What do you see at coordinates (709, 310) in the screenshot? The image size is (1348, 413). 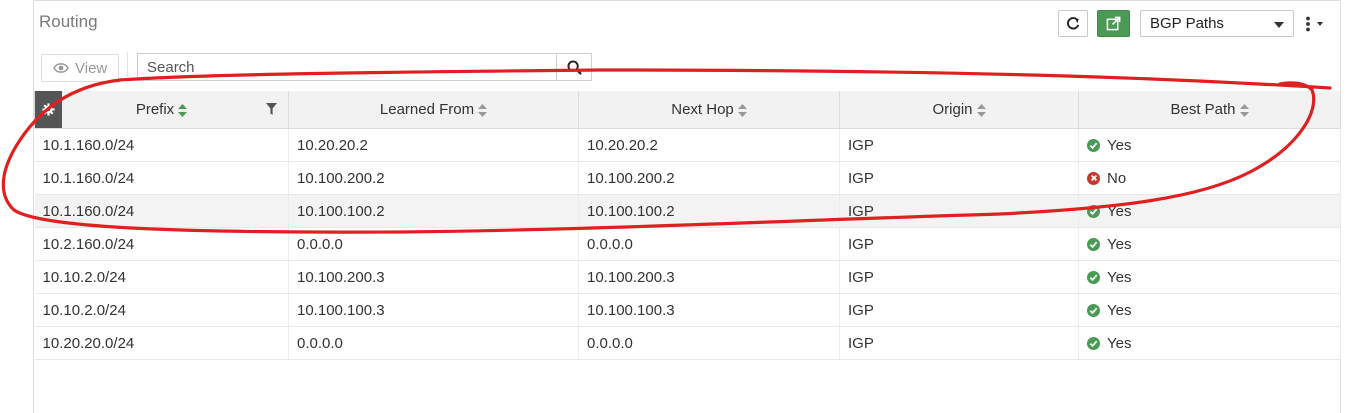 I see `cell-next-hop: 10.100.100.3` at bounding box center [709, 310].